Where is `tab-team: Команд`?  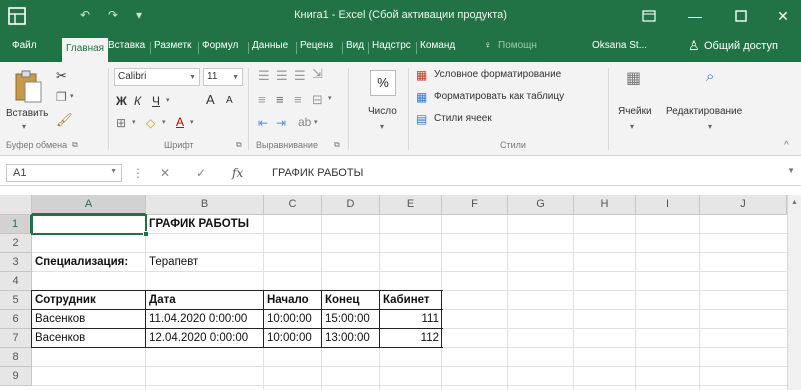
tab-team: Команд is located at coordinates (437, 50).